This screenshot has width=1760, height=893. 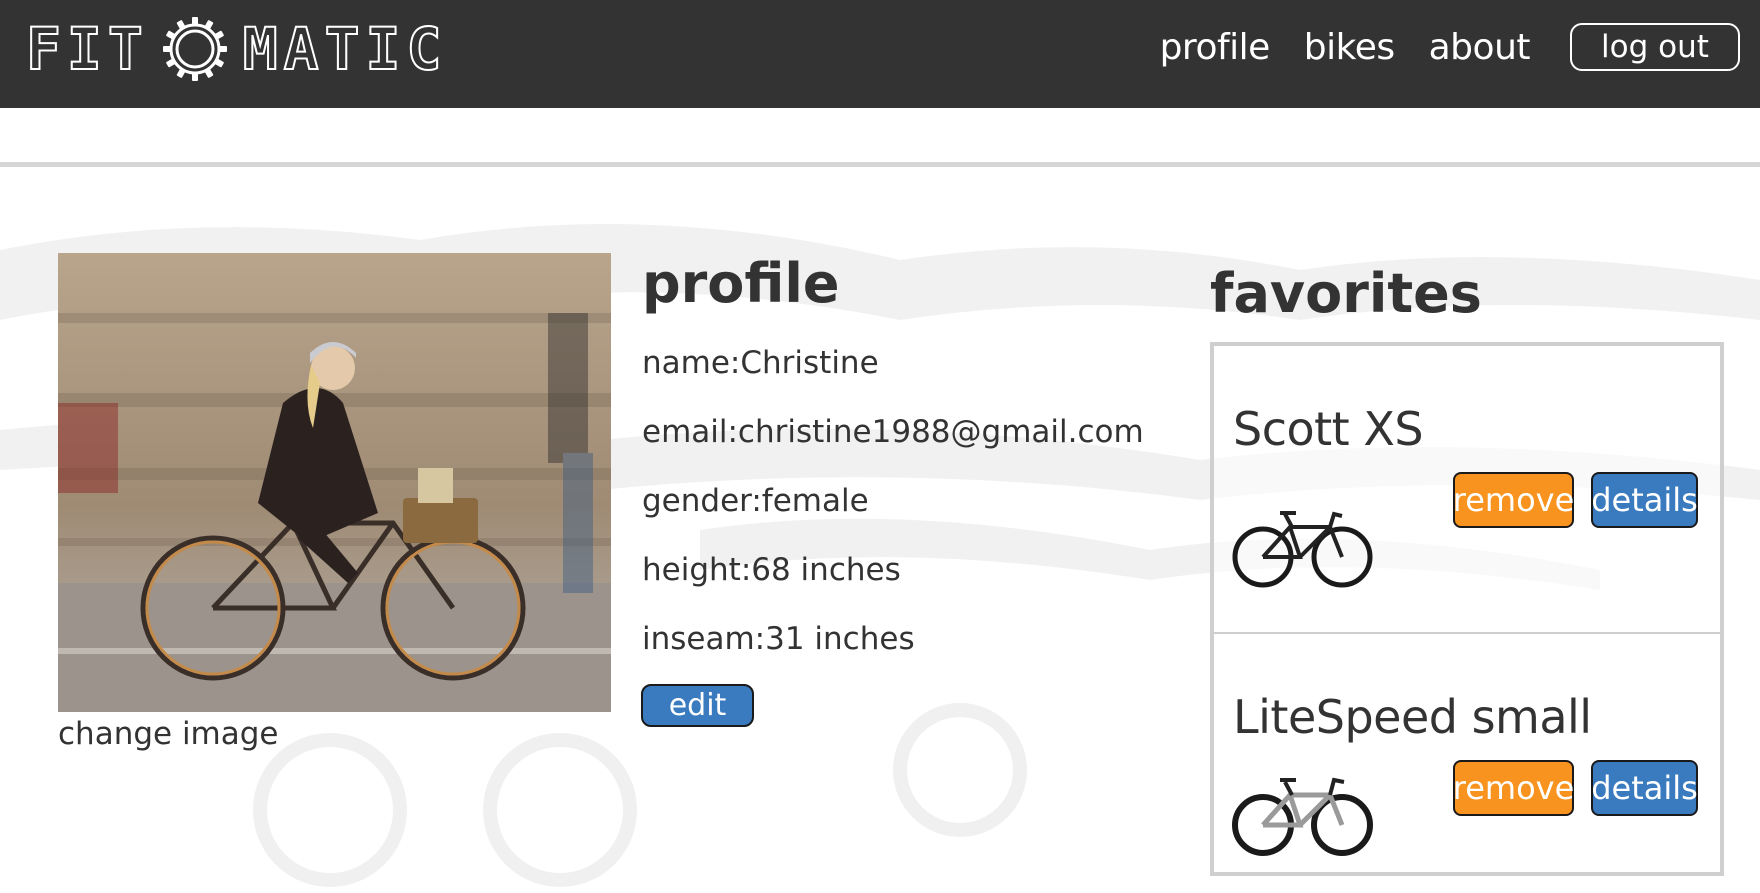 What do you see at coordinates (697, 705) in the screenshot?
I see `edit-profile-button: edit` at bounding box center [697, 705].